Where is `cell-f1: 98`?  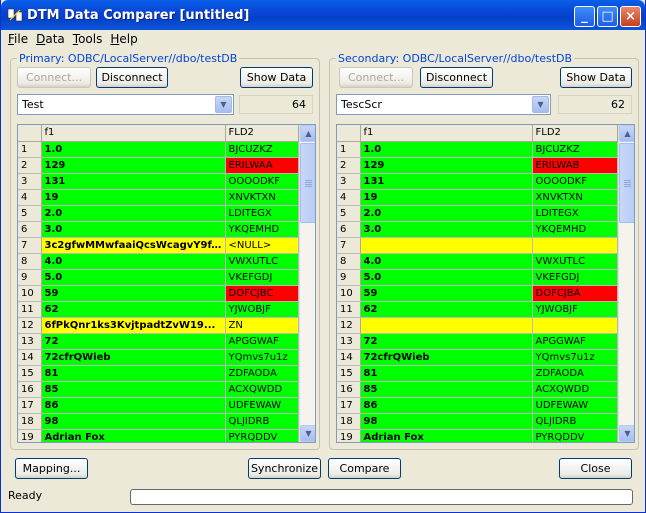 cell-f1: 98 is located at coordinates (133, 421).